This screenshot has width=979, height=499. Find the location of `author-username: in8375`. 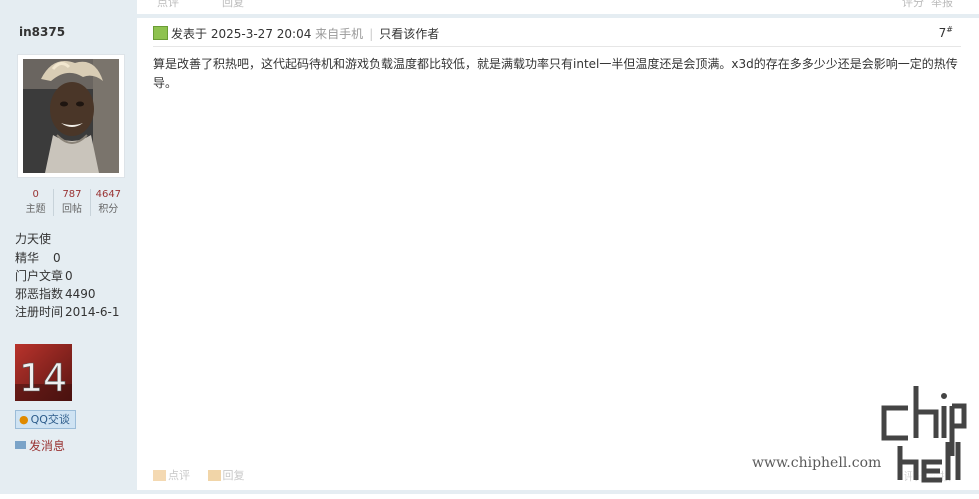

author-username: in8375 is located at coordinates (42, 32).